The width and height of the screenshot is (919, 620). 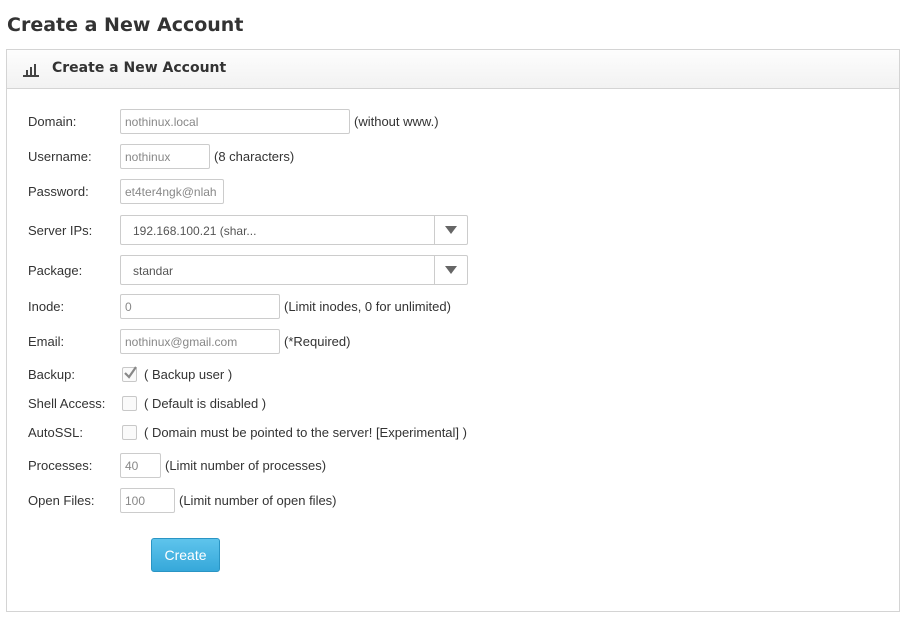 I want to click on create-button: Create, so click(x=185, y=555).